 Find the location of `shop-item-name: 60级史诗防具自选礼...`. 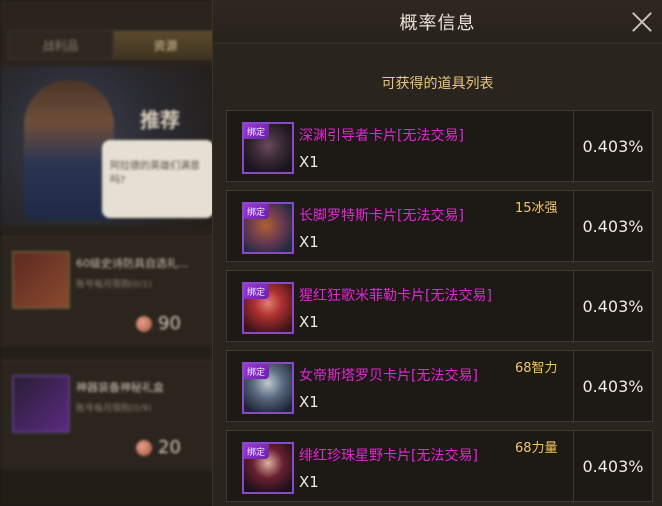

shop-item-name: 60级史诗防具自选礼... is located at coordinates (132, 263).